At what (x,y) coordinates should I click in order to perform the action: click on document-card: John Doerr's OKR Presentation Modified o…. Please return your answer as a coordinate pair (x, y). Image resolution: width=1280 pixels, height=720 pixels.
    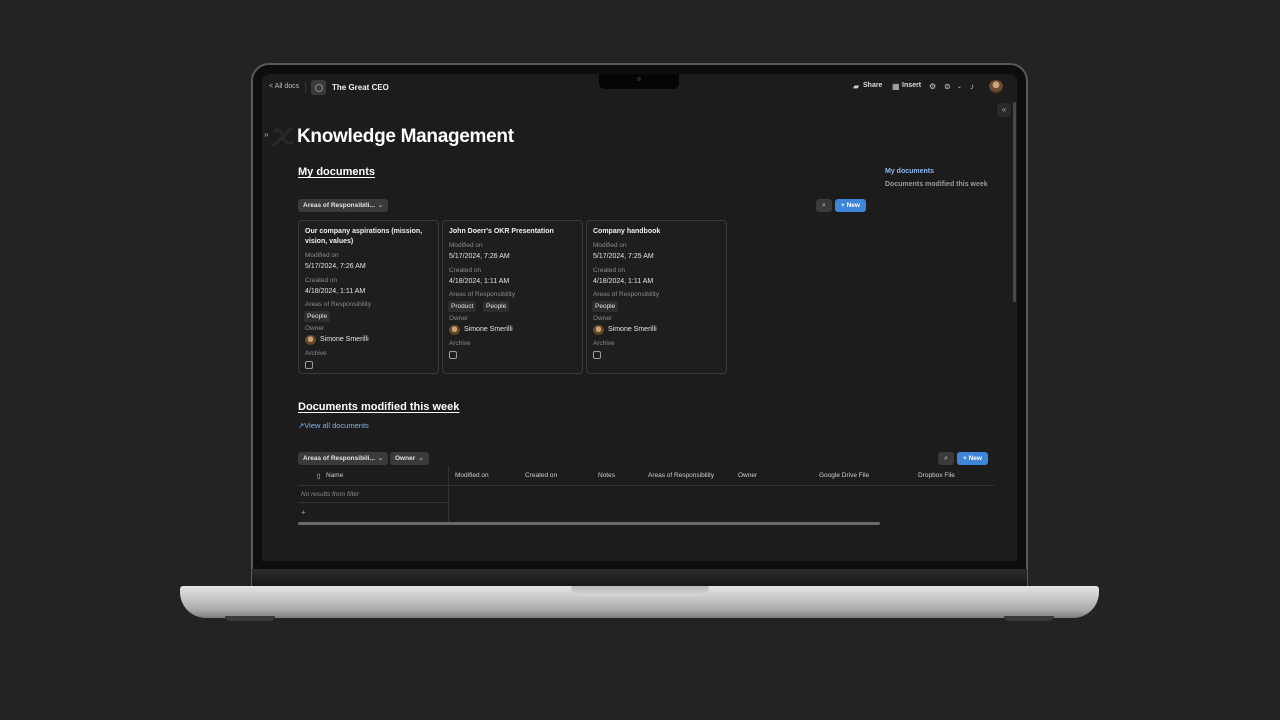
    Looking at the image, I should click on (512, 297).